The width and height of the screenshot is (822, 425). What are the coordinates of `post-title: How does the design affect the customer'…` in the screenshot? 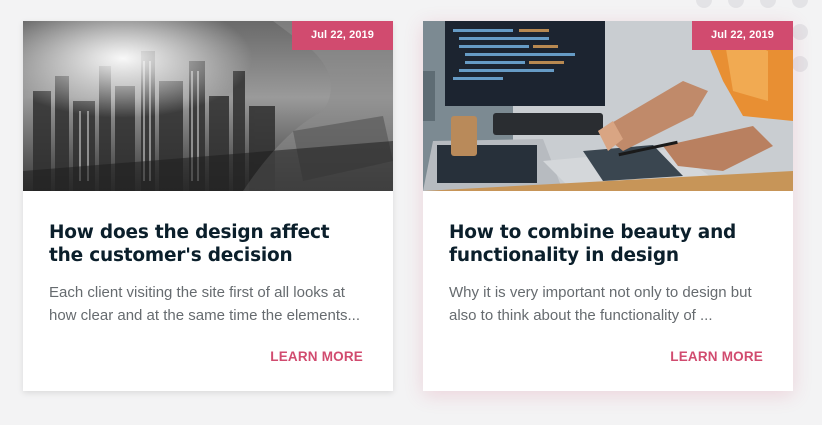 It's located at (208, 244).